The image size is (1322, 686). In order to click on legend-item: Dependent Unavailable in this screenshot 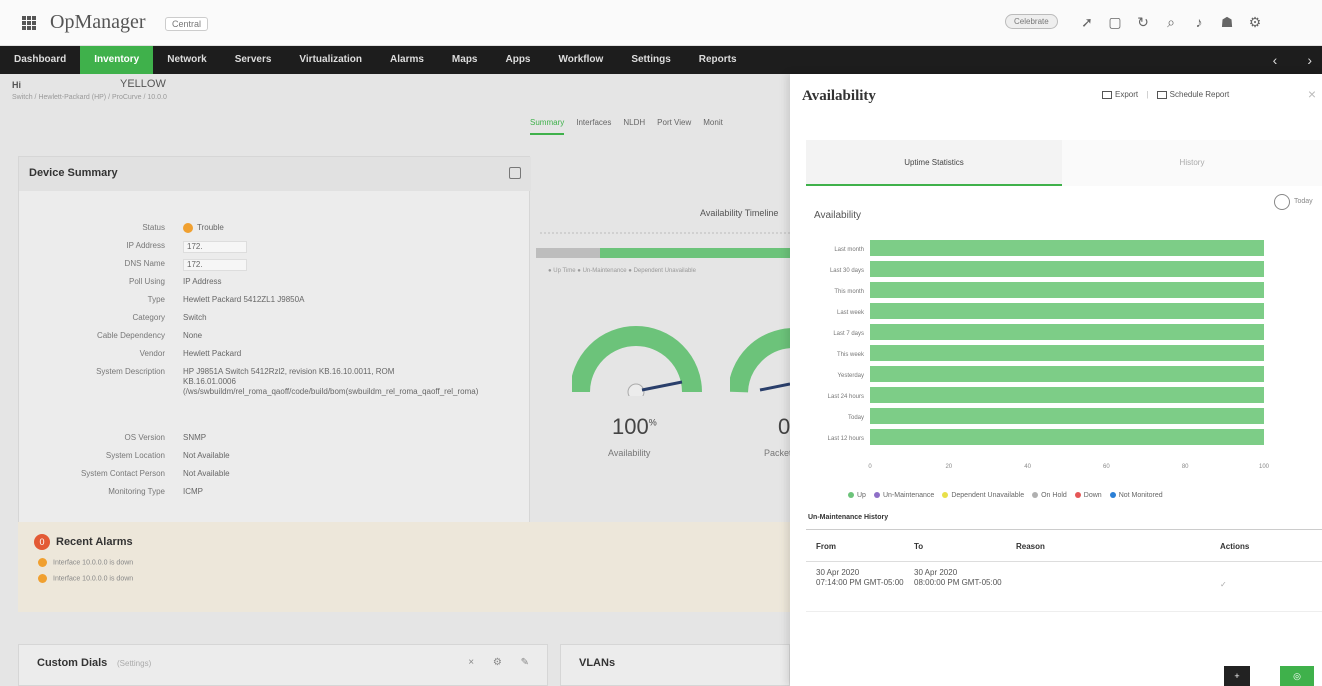, I will do `click(983, 495)`.